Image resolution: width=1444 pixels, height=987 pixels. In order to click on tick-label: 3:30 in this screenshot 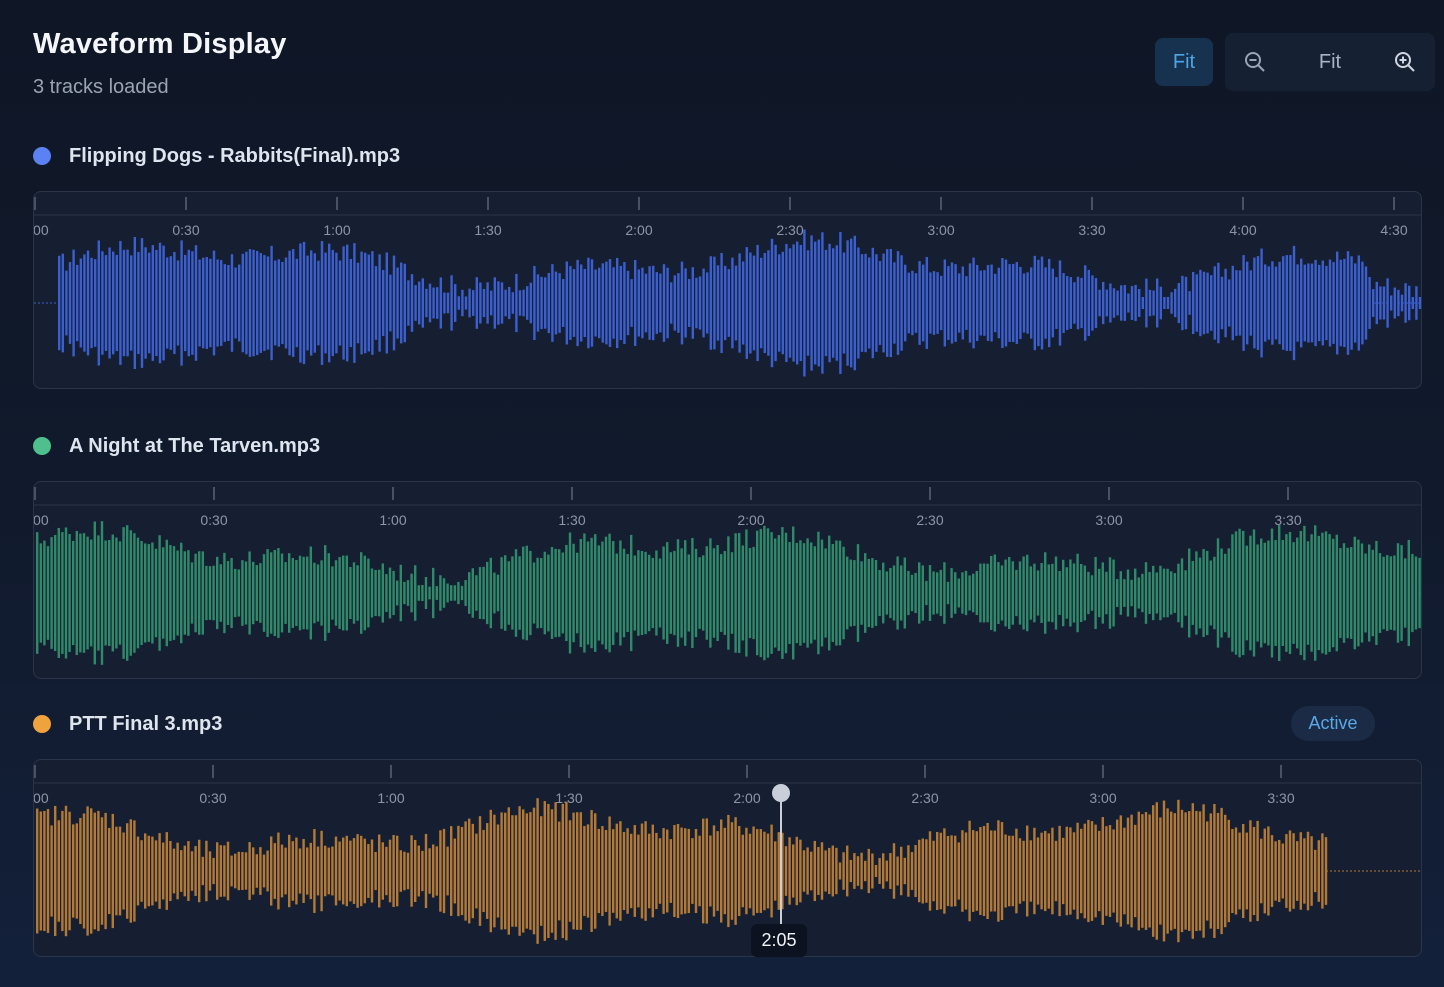, I will do `click(1280, 798)`.